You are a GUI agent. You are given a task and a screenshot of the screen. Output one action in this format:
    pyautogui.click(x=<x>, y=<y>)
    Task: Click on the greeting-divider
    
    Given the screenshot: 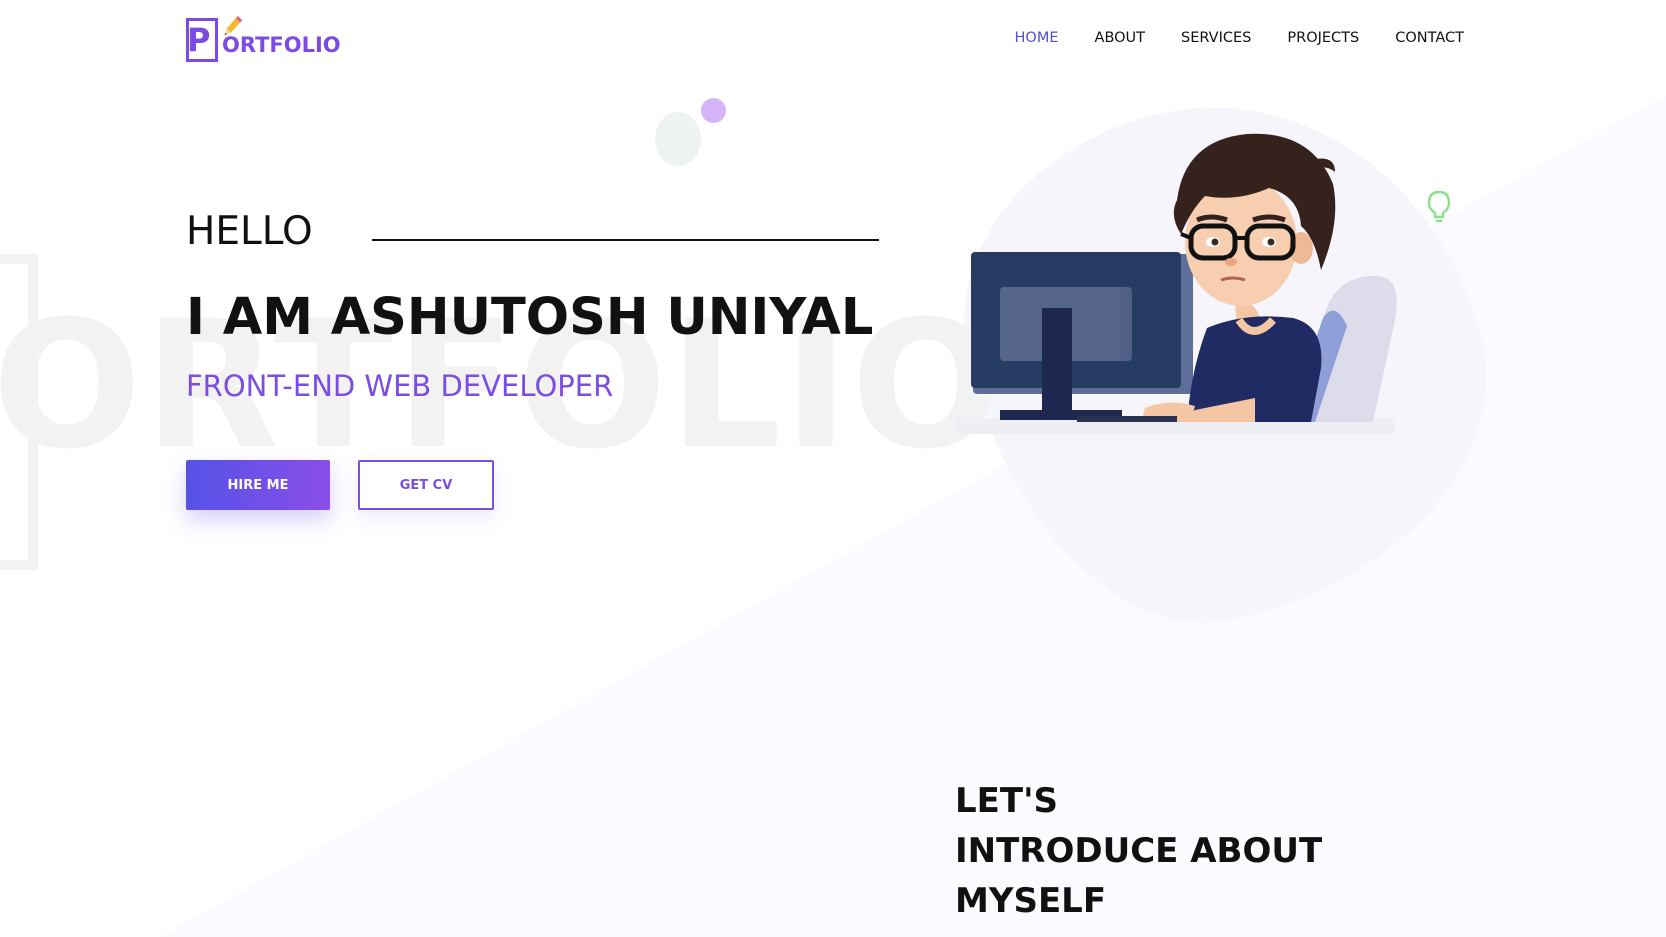 What is the action you would take?
    pyautogui.click(x=625, y=240)
    